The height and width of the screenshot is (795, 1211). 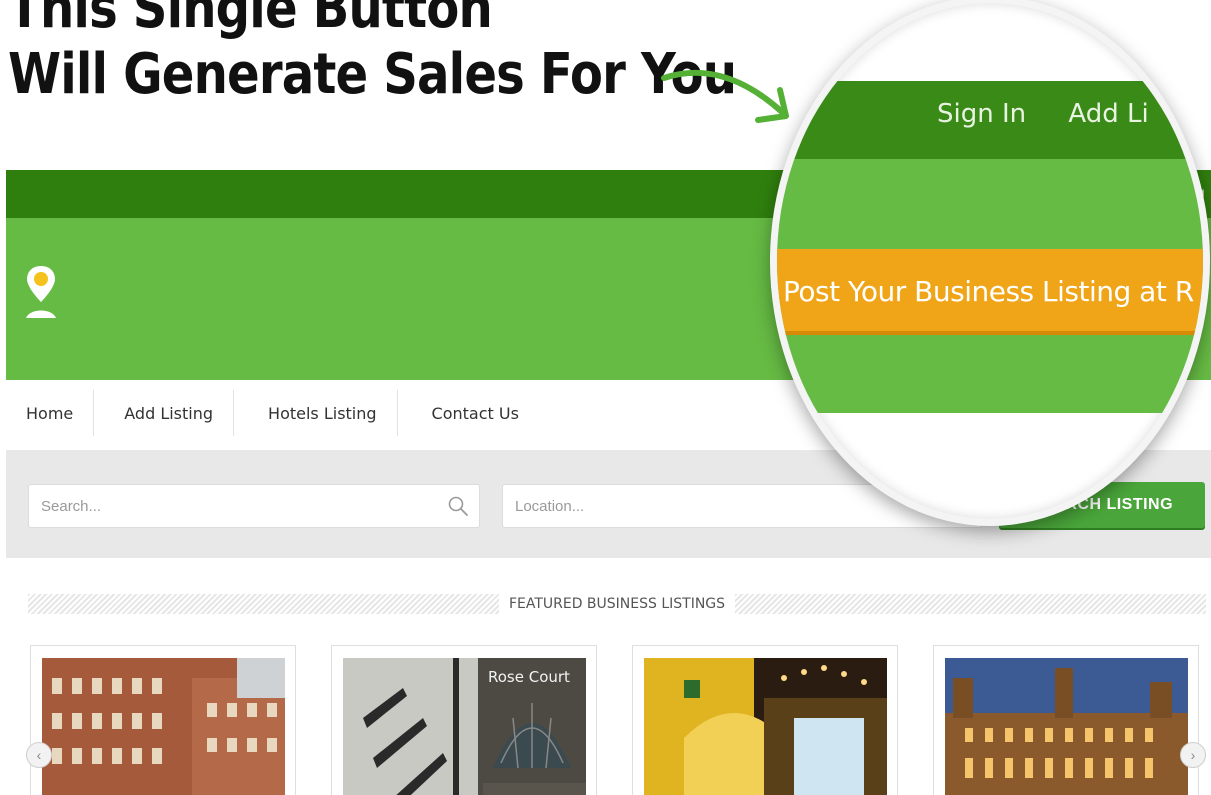 What do you see at coordinates (164, 413) in the screenshot?
I see `nav-add-listing: Add Listing` at bounding box center [164, 413].